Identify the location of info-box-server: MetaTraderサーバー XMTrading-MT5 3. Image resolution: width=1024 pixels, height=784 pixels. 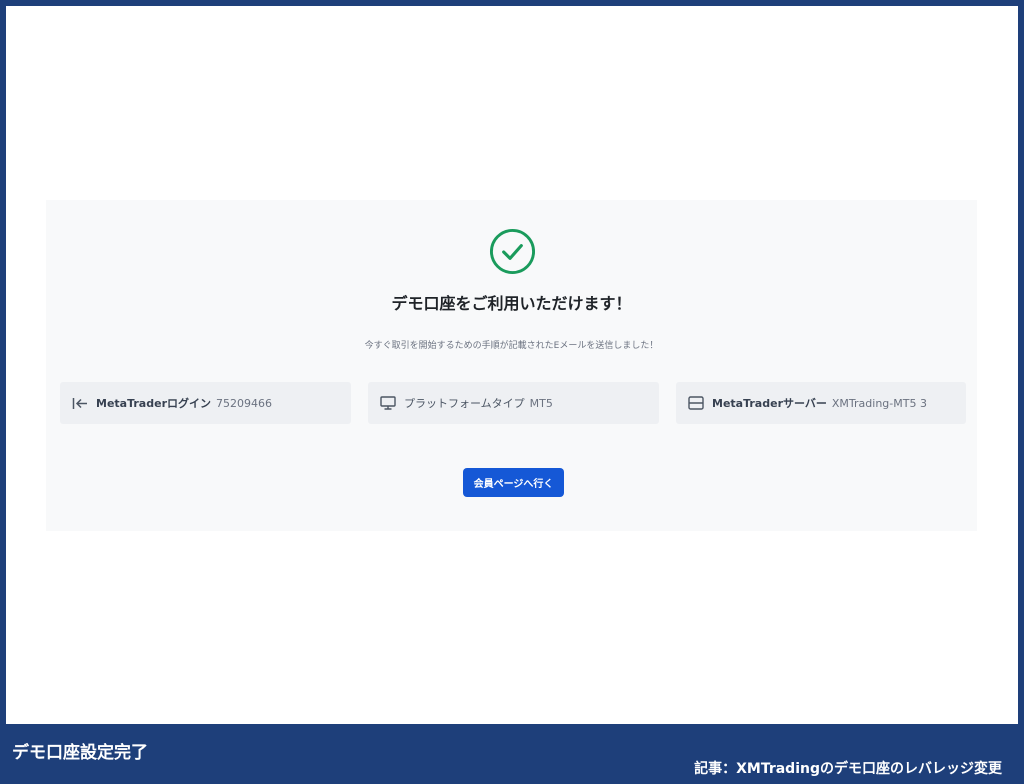
(821, 403).